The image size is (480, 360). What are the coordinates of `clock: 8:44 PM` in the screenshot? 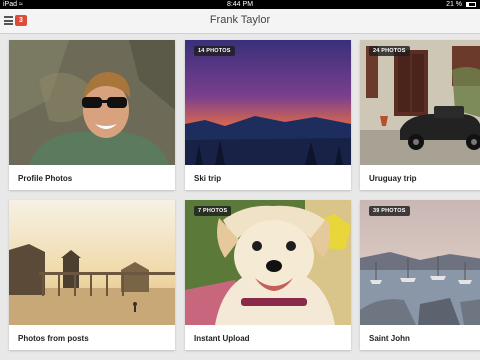 It's located at (240, 4).